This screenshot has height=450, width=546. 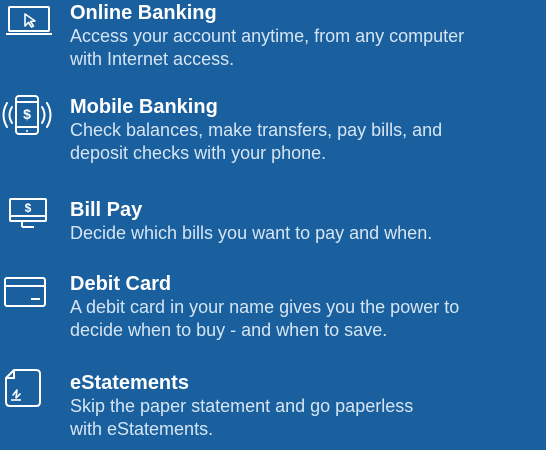 I want to click on mobile-dollar-icon: $, so click(x=27, y=115).